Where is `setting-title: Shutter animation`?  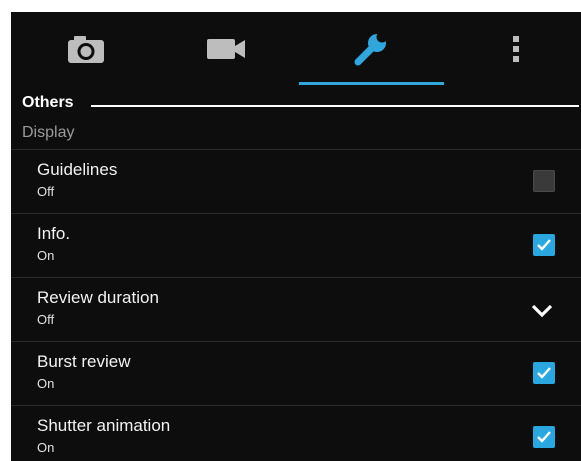
setting-title: Shutter animation is located at coordinates (104, 425).